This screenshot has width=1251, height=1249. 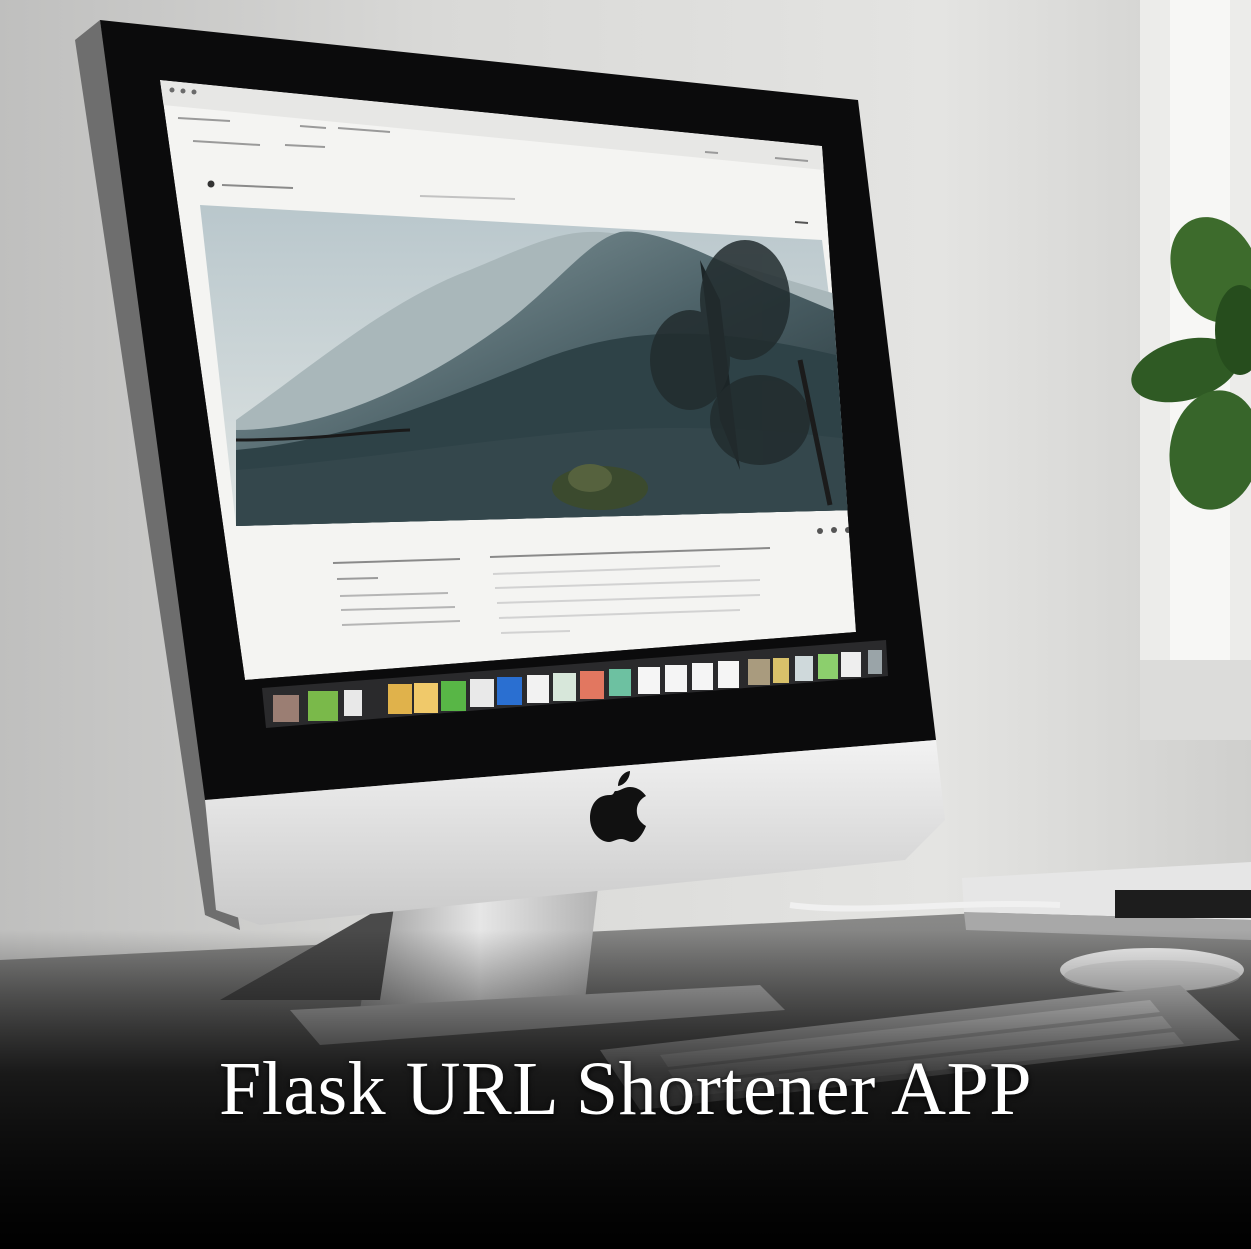 I want to click on page-title: Flask URL Shortener APP, so click(x=625, y=1089).